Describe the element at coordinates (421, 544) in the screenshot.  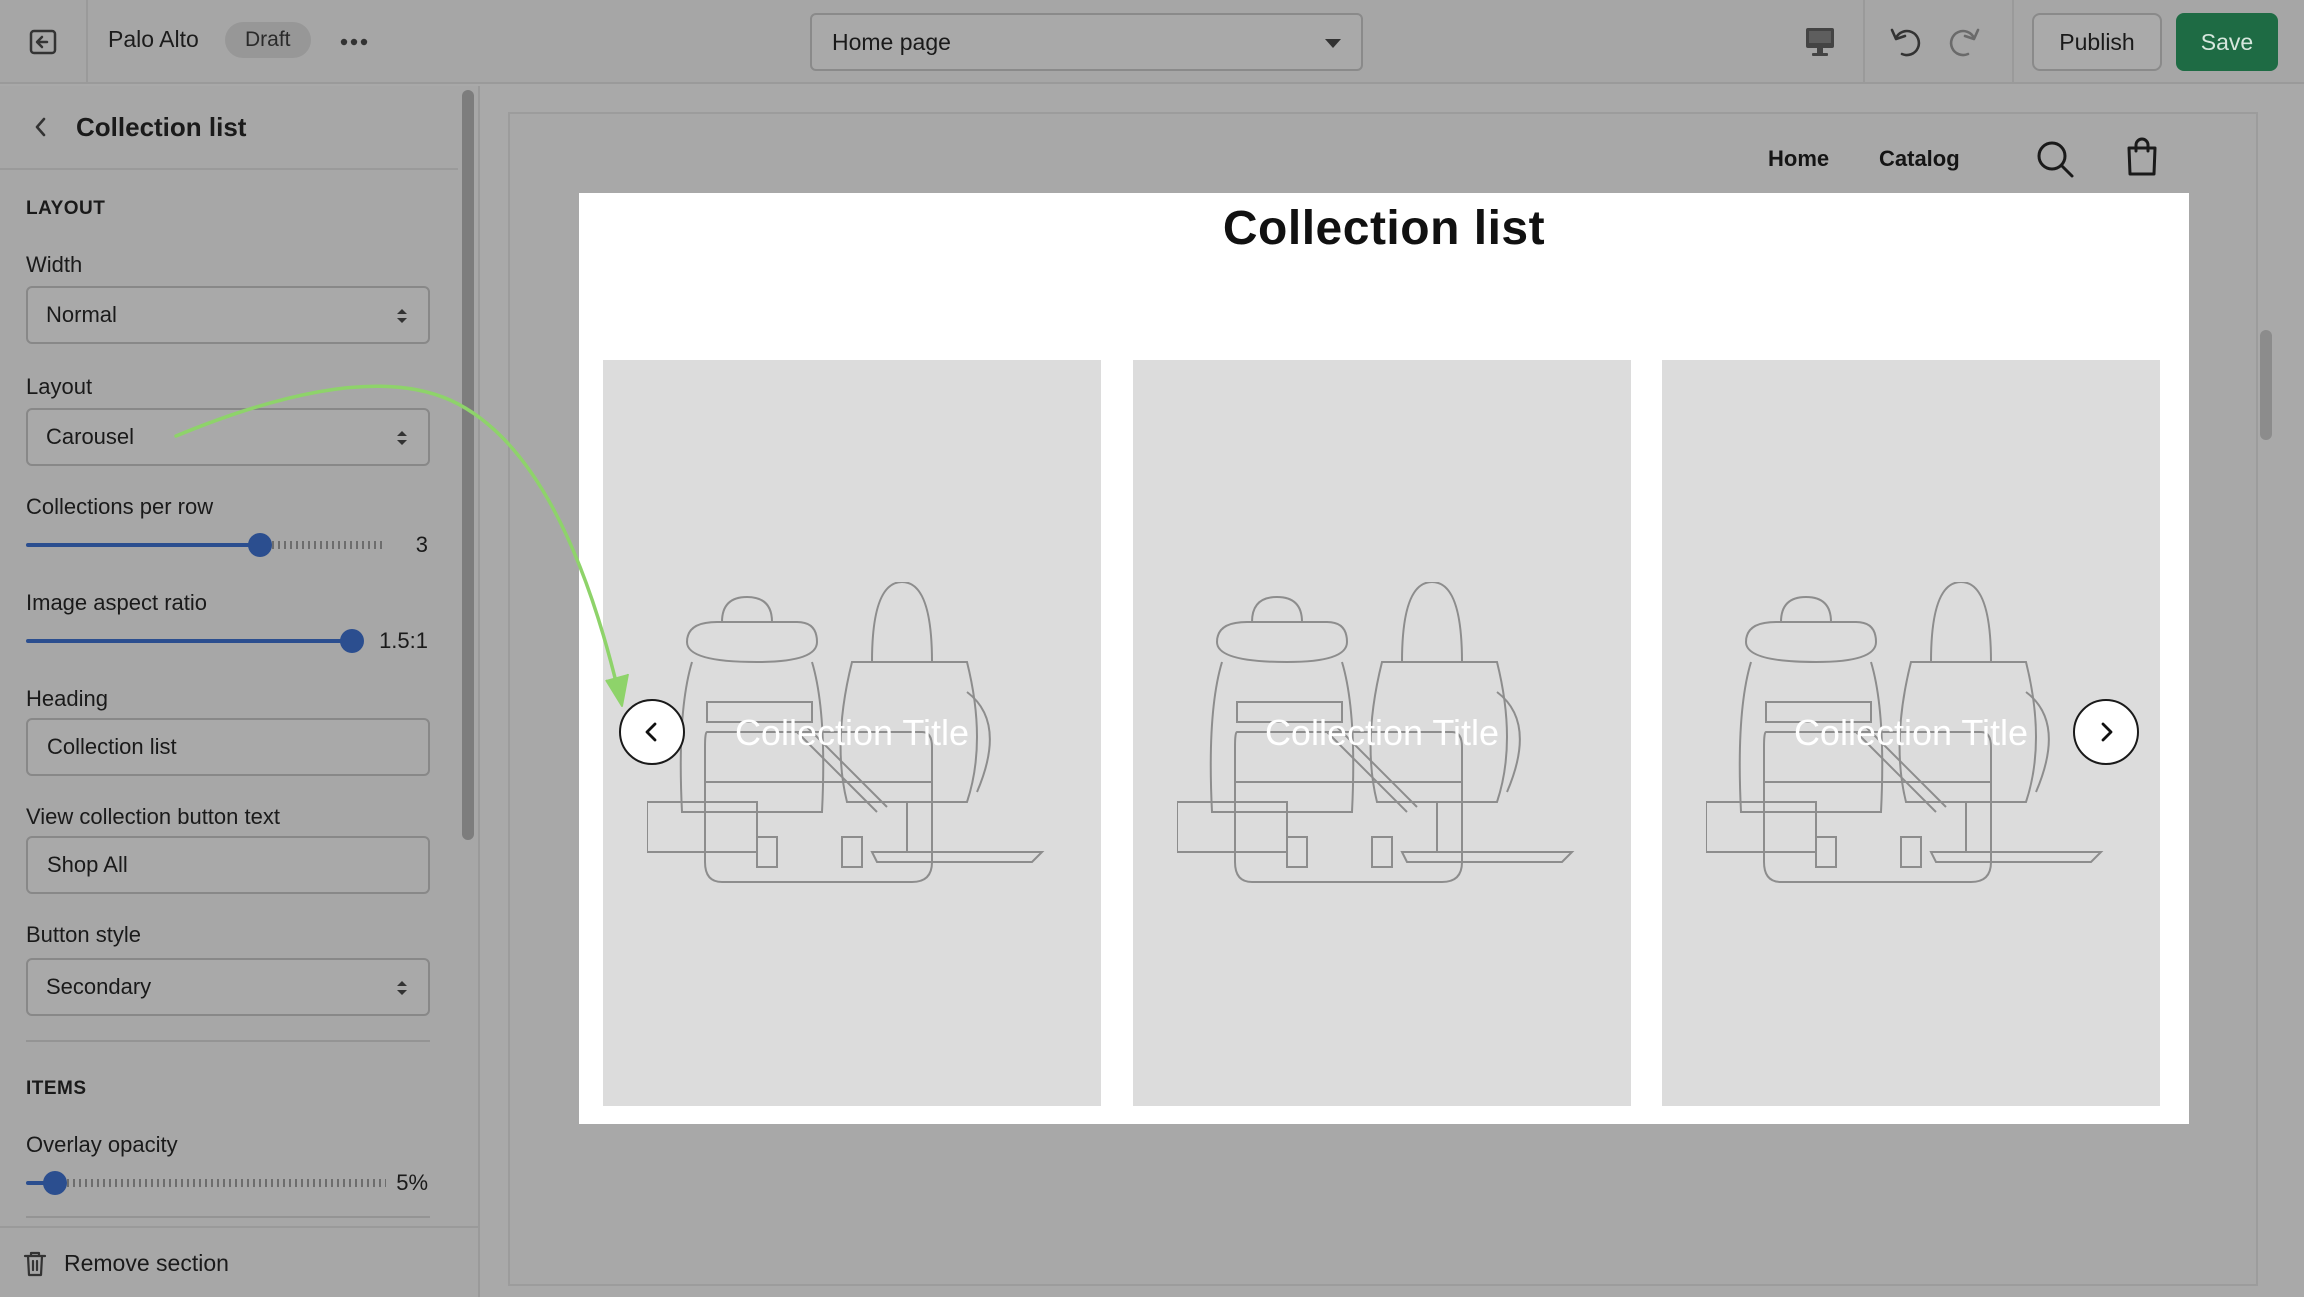
I see `collections-per-row-value: 3` at that location.